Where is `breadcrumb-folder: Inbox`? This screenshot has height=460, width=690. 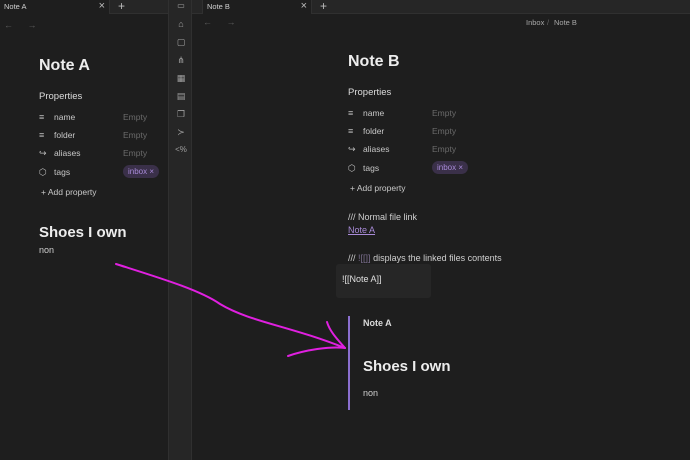
breadcrumb-folder: Inbox is located at coordinates (535, 22).